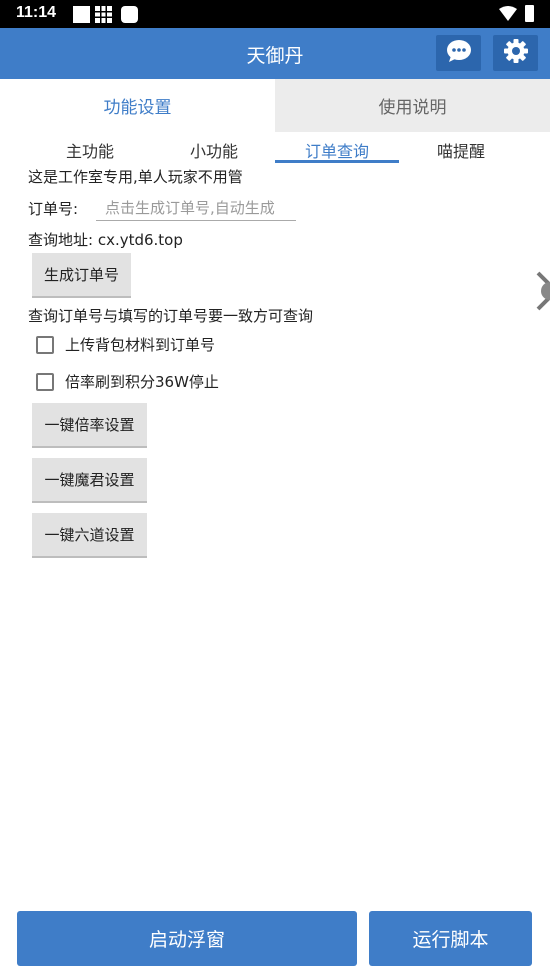  What do you see at coordinates (135, 177) in the screenshot?
I see `studio-notice: 这是工作室专用,单人玩家不用管` at bounding box center [135, 177].